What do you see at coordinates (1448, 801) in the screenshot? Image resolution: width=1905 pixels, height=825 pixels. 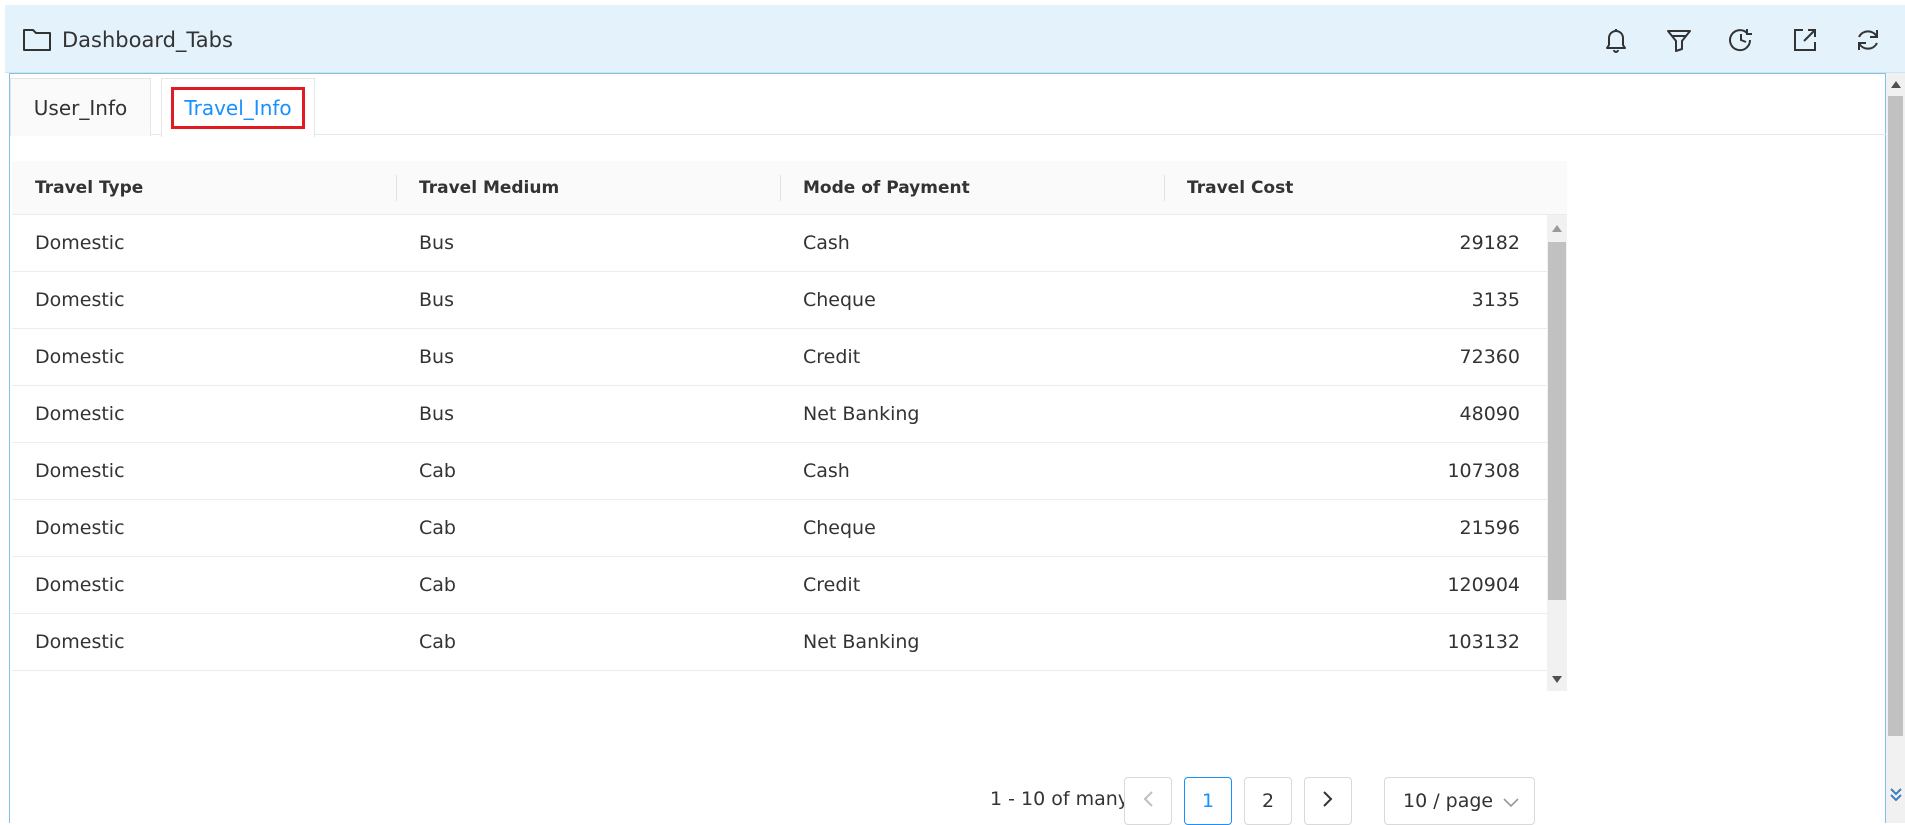 I see `page-size-value: 10 / page` at bounding box center [1448, 801].